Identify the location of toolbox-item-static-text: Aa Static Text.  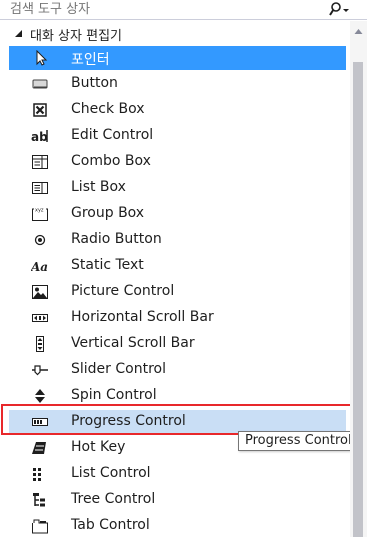
(177, 266).